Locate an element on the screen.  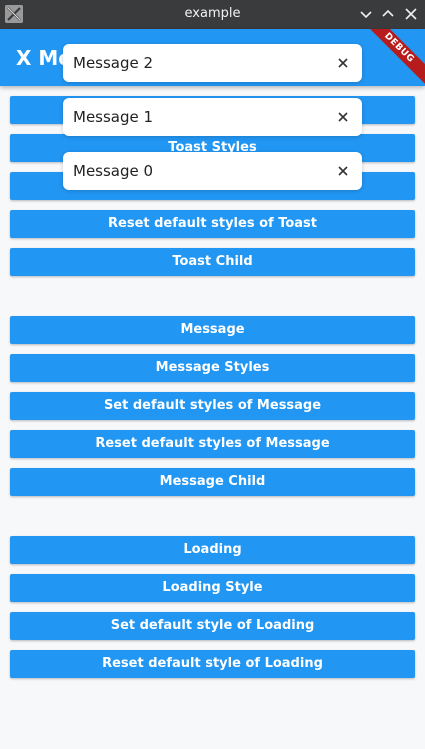
minimize-icon is located at coordinates (366, 15).